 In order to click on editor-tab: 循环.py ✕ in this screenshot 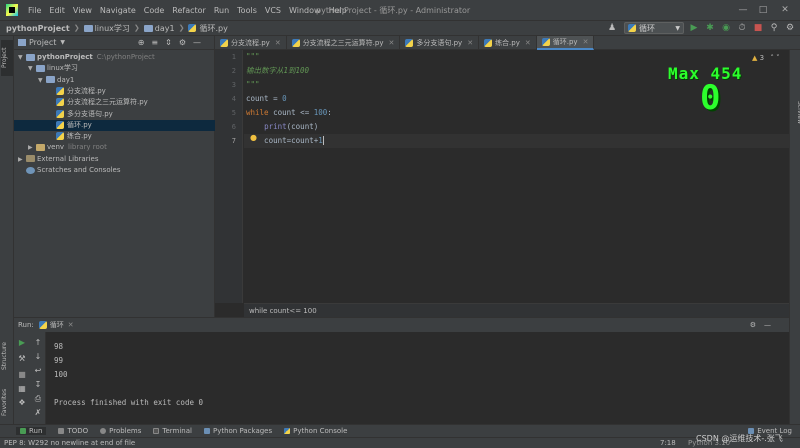, I will do `click(565, 43)`.